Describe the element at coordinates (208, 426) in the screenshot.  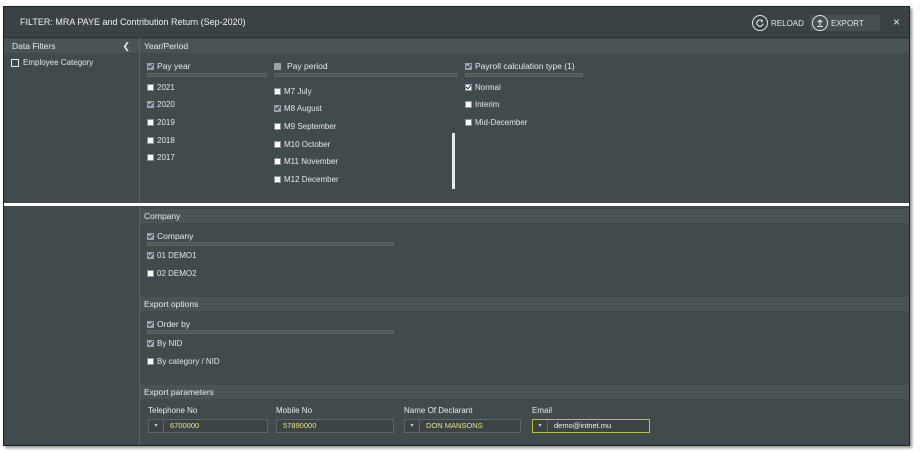
I see `telephone-field: ▾ 6700000` at that location.